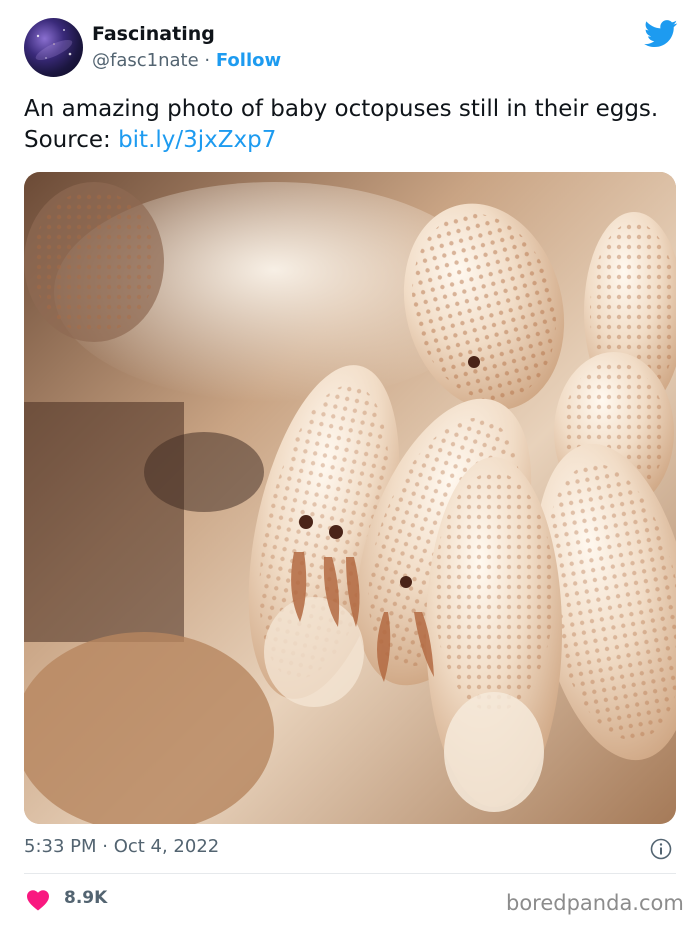  What do you see at coordinates (197, 140) in the screenshot?
I see `source-link: bit.ly/3jxZxp7` at bounding box center [197, 140].